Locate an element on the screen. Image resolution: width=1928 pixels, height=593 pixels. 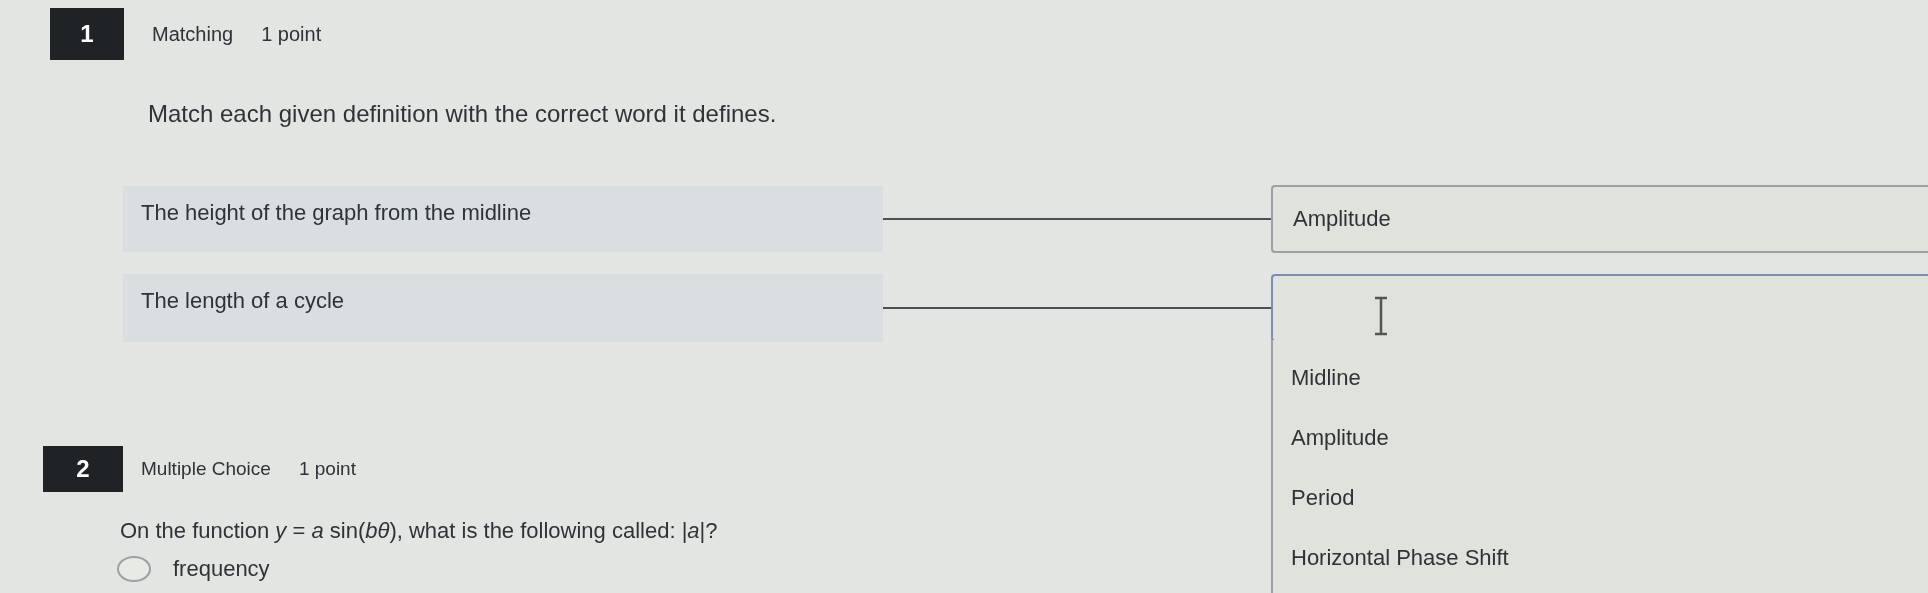
question-type: Matching is located at coordinates (193, 34).